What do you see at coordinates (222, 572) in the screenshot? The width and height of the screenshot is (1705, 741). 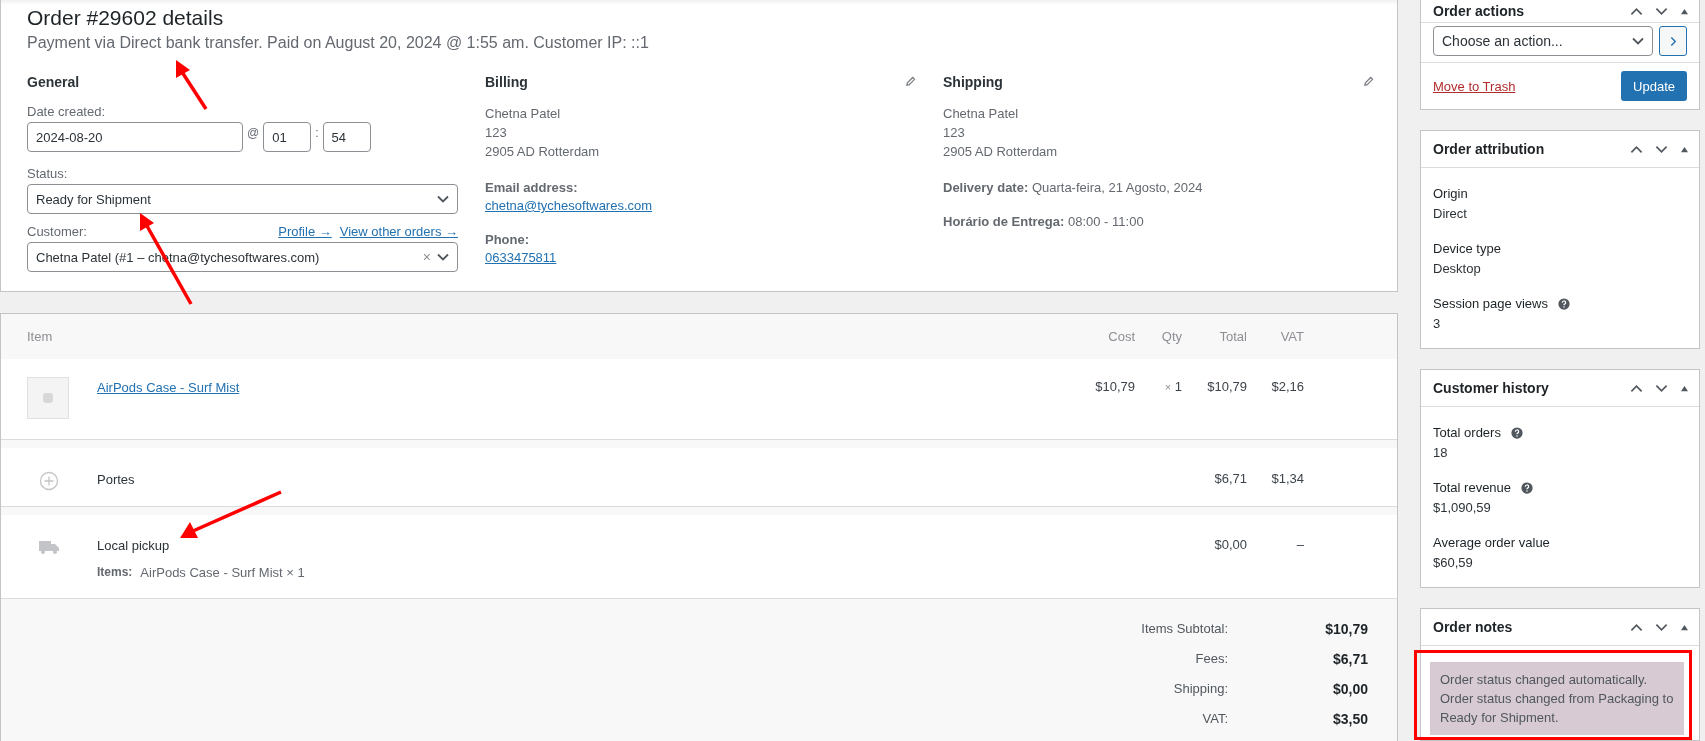 I see `meta-value: AirPods Case - Surf Mist × 1` at bounding box center [222, 572].